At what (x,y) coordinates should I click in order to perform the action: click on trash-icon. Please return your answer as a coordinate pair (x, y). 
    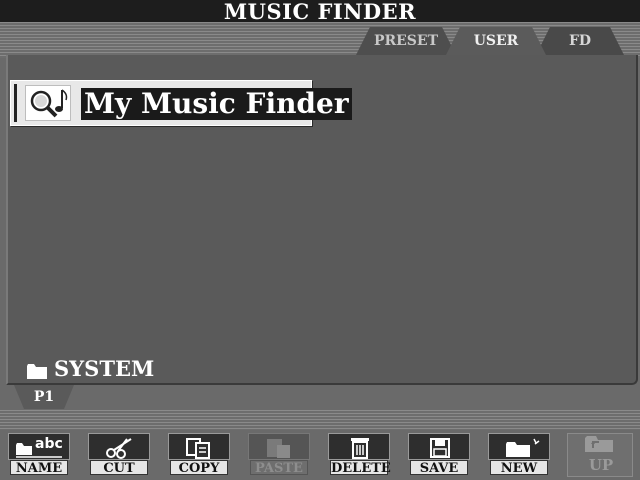
    Looking at the image, I should click on (360, 448).